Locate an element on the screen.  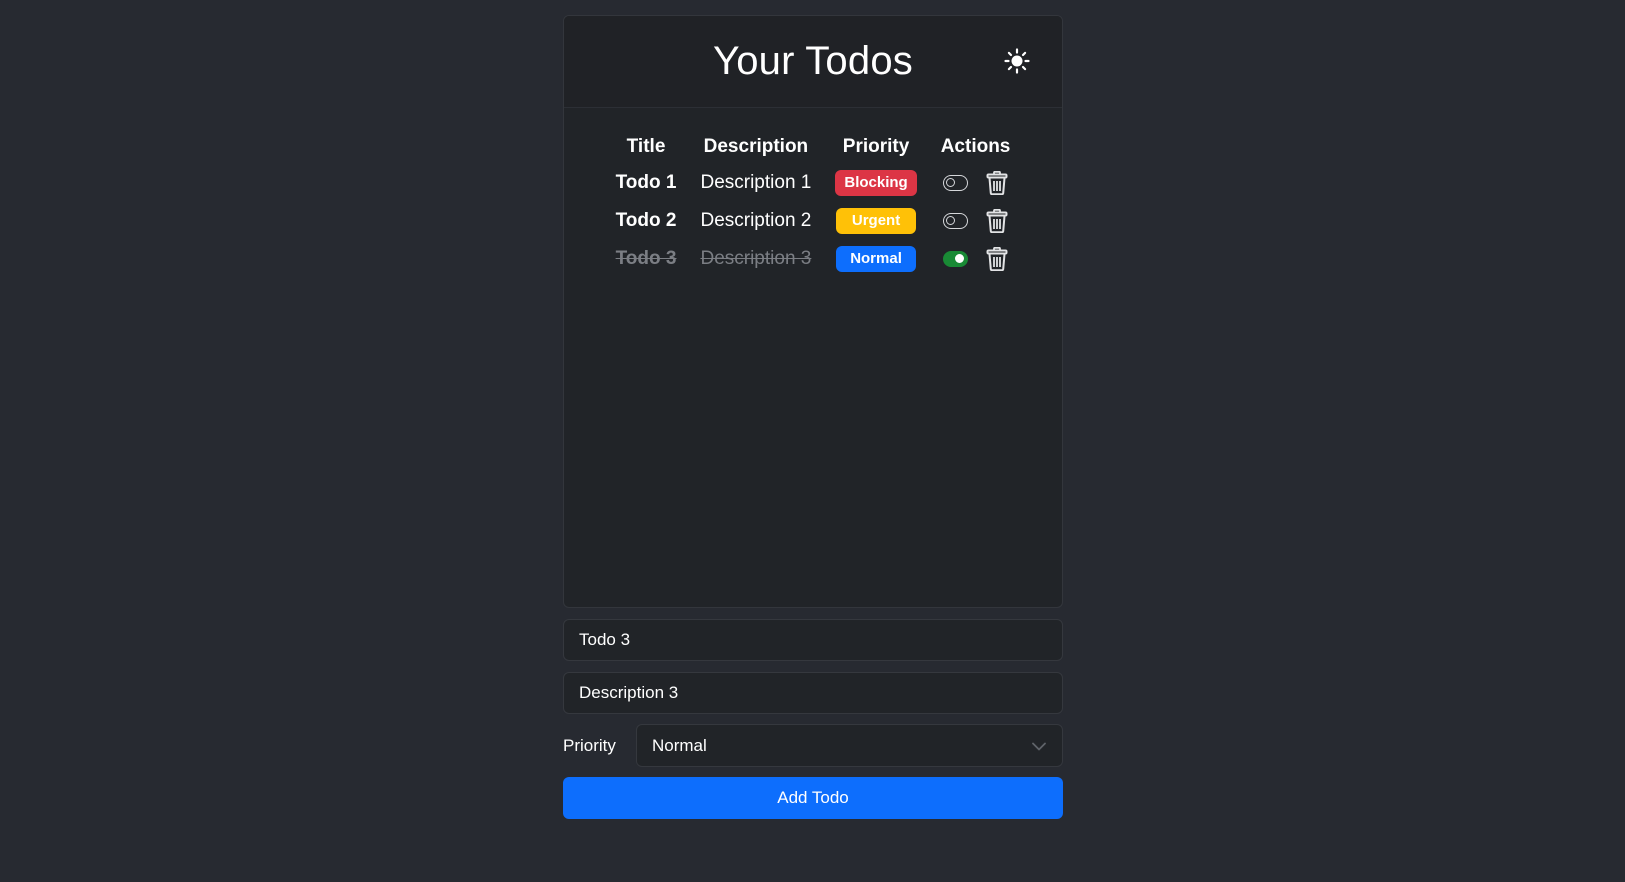
table-header-row: Title Description Priority Actions is located at coordinates (813, 147).